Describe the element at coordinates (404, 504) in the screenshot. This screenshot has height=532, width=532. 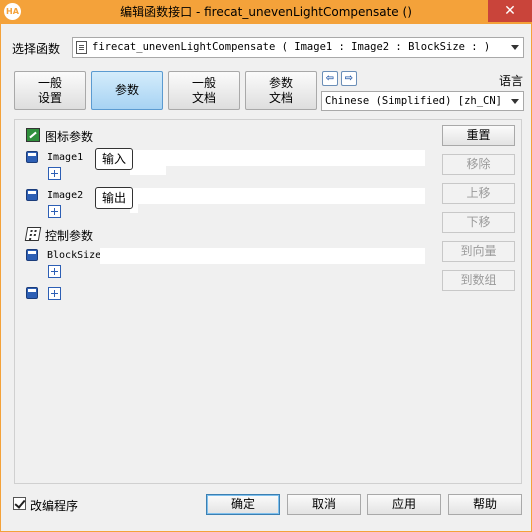
I see `apply-button: 应用` at that location.